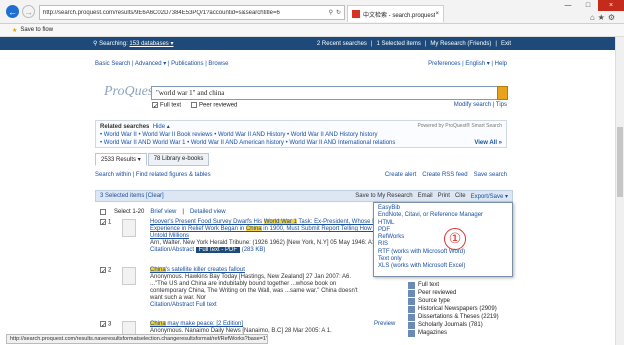 This screenshot has height=345, width=624. What do you see at coordinates (132, 196) in the screenshot?
I see `selected-count: 3 Selected items [Clear]` at bounding box center [132, 196].